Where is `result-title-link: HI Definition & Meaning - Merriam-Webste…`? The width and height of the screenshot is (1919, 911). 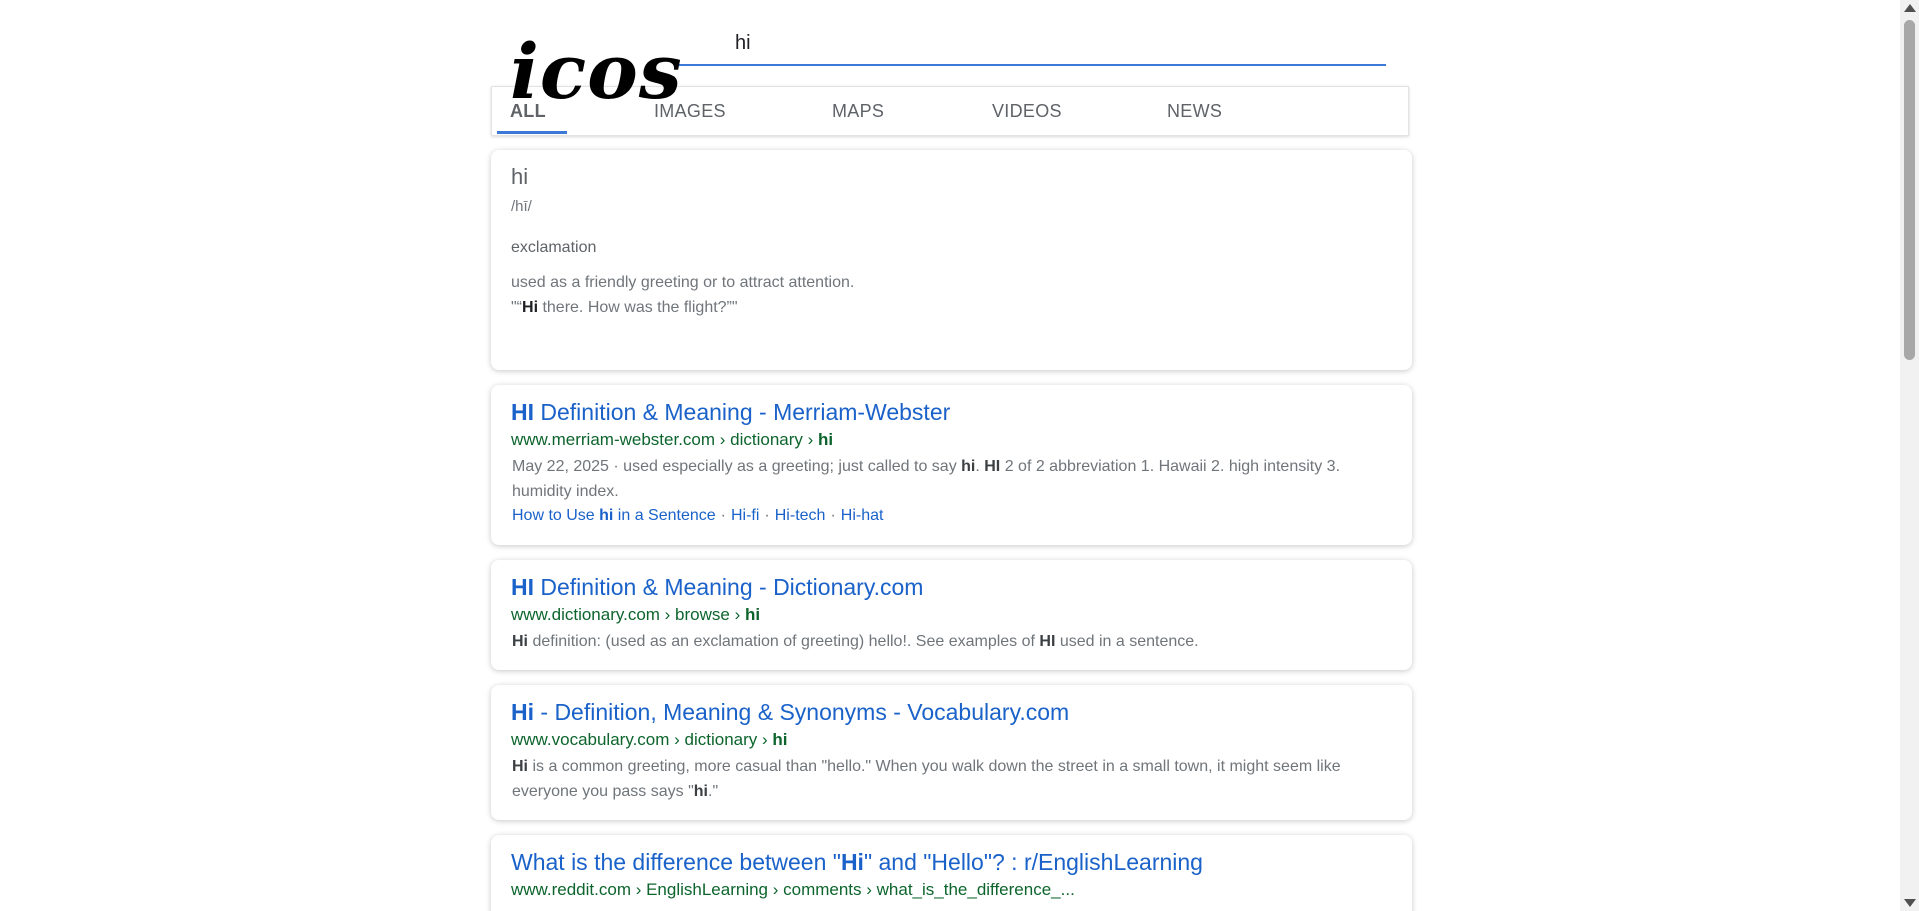
result-title-link: HI Definition & Meaning - Merriam-Webste… is located at coordinates (730, 412).